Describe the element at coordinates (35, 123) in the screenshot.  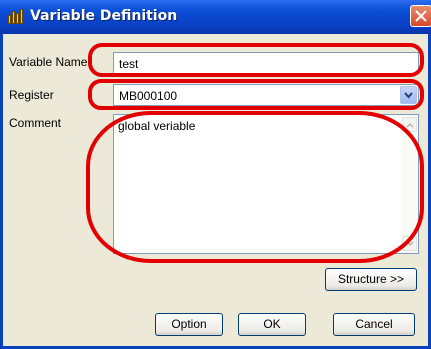
I see `comment-label: Comment` at that location.